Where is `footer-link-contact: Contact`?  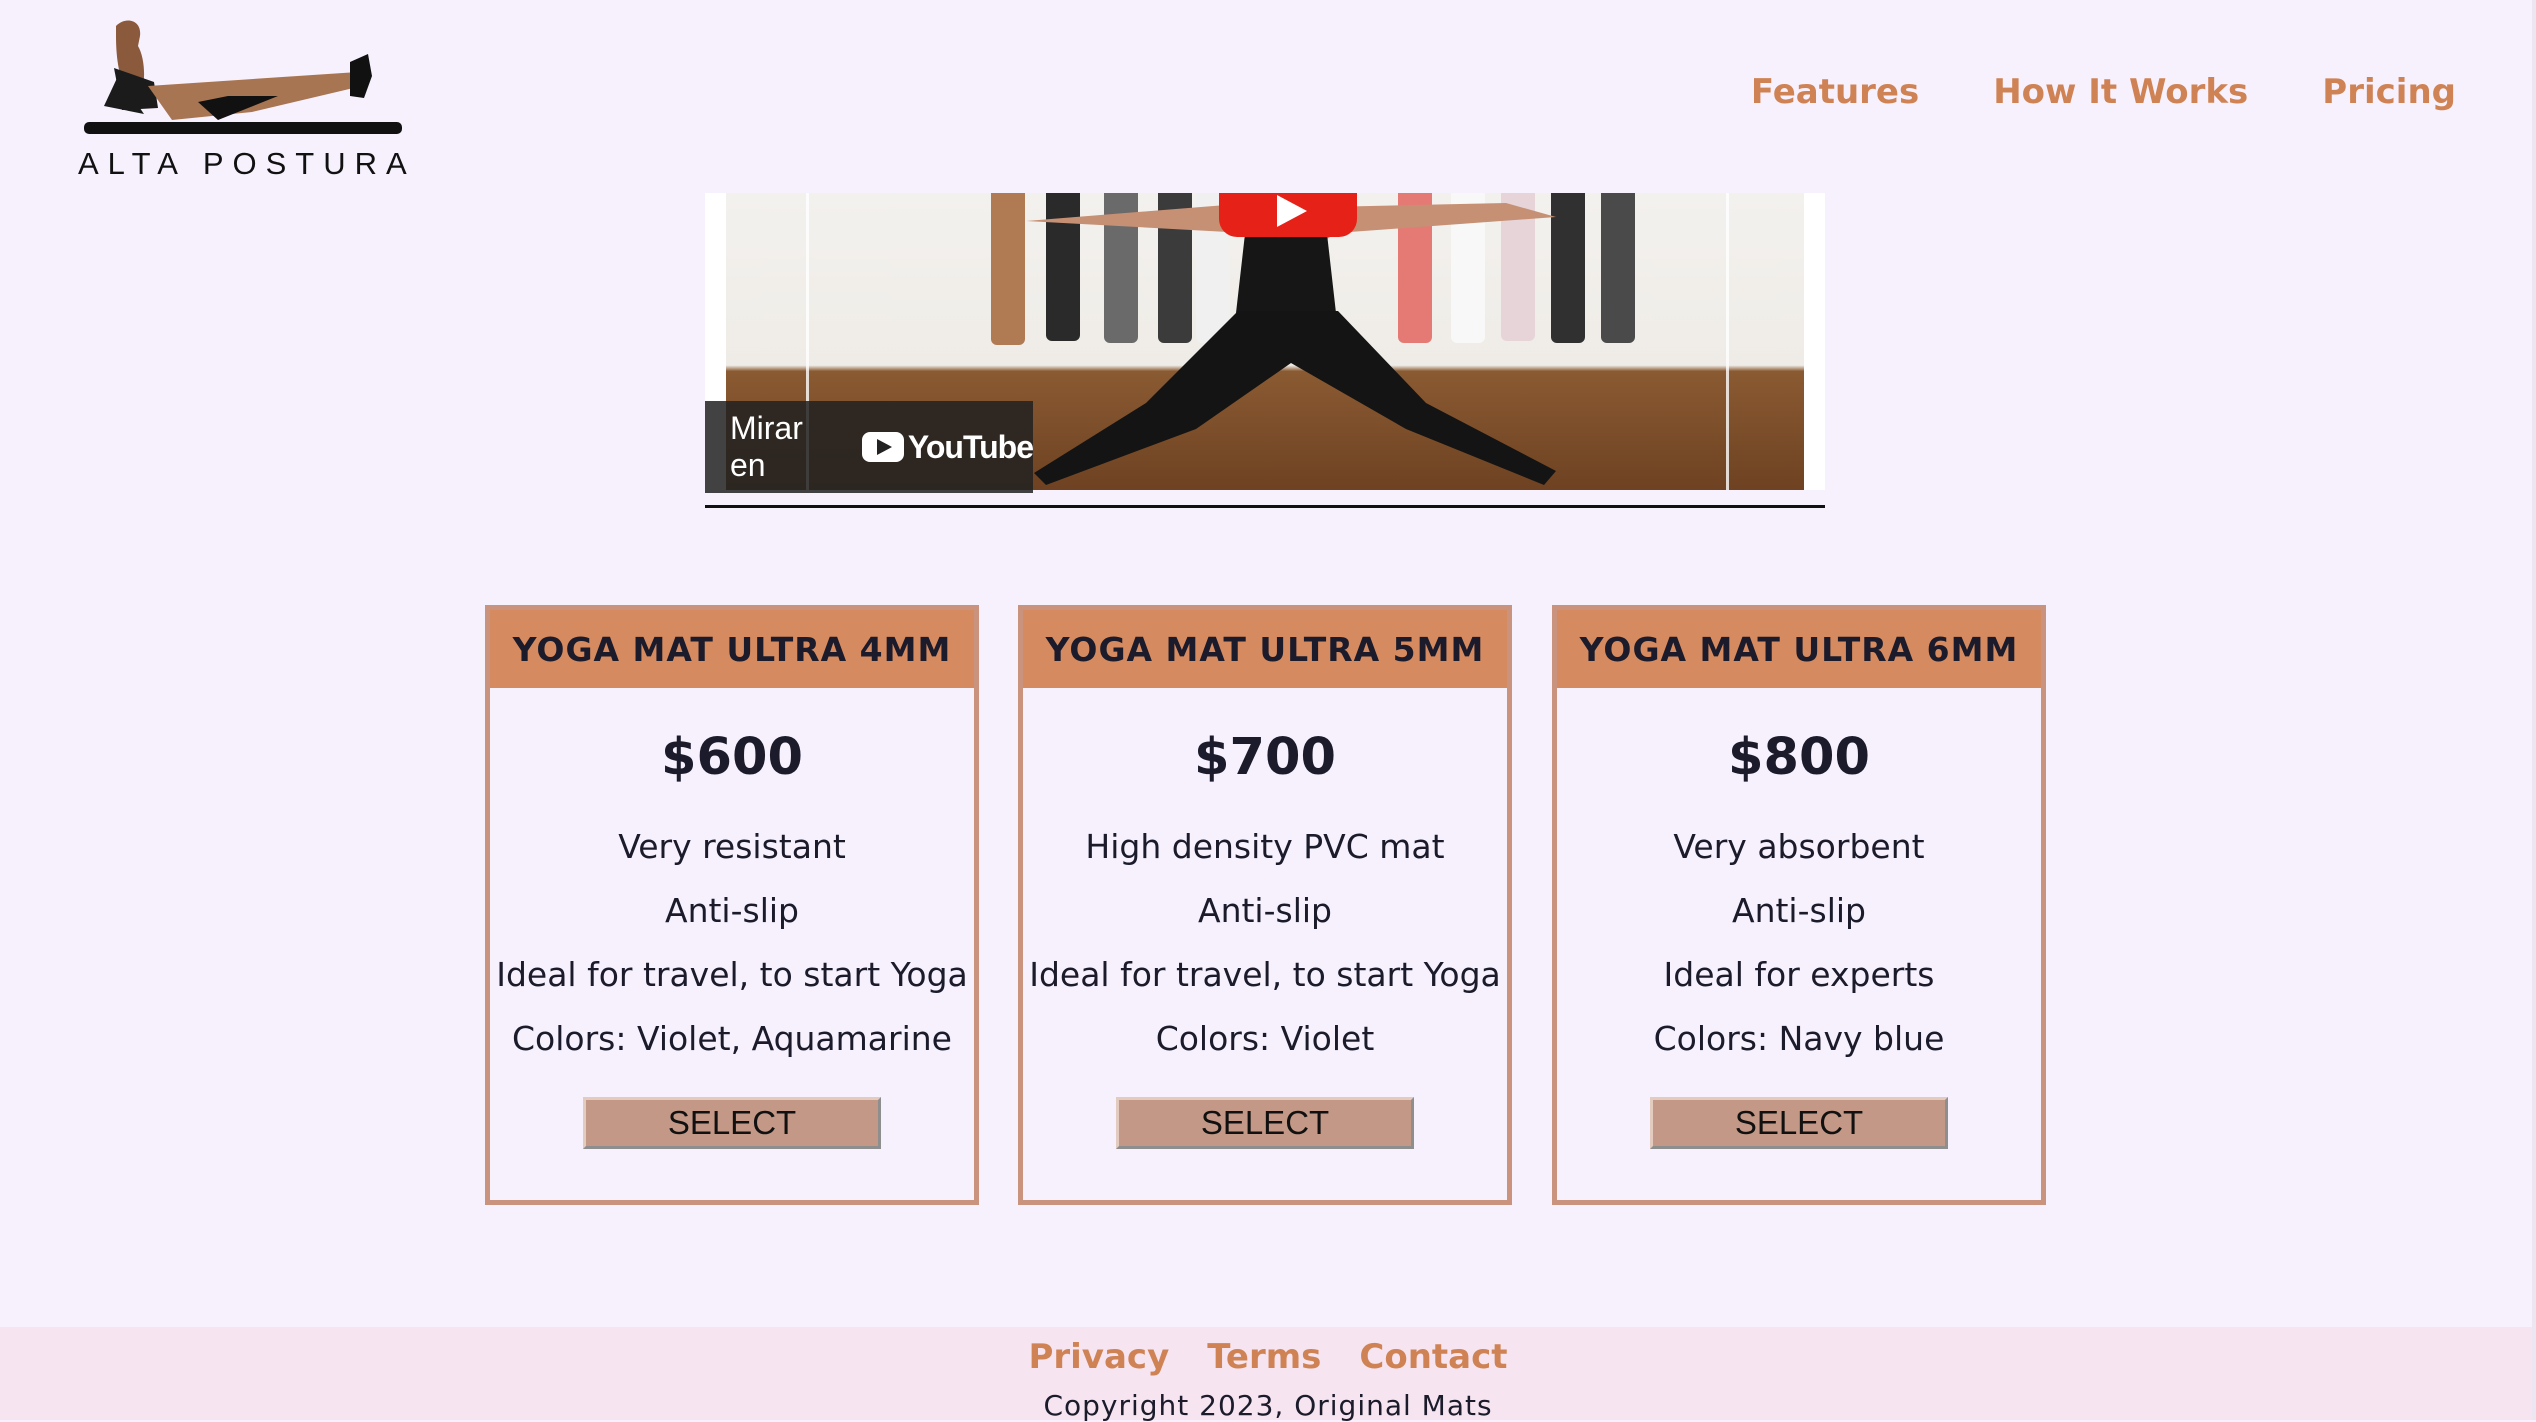 footer-link-contact: Contact is located at coordinates (1433, 1357).